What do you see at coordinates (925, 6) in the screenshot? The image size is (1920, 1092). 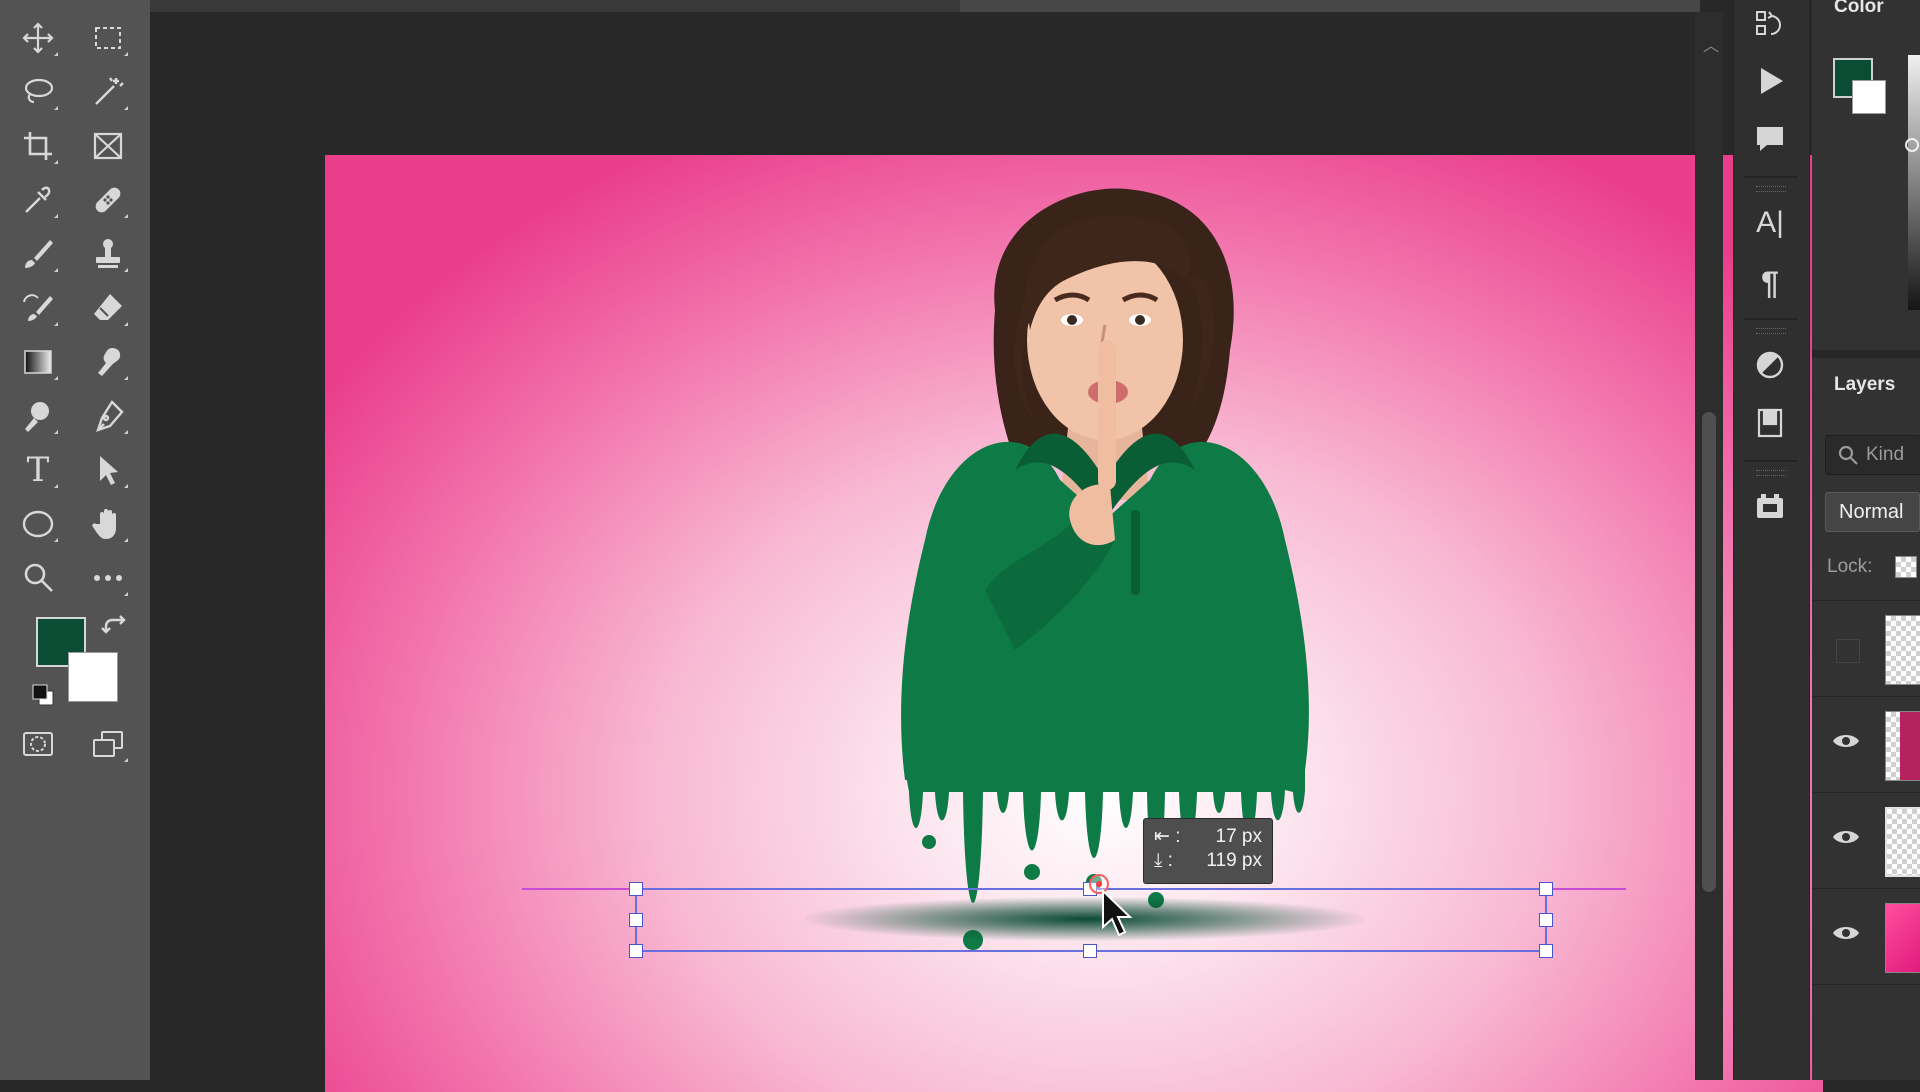 I see `document-tab-strip` at bounding box center [925, 6].